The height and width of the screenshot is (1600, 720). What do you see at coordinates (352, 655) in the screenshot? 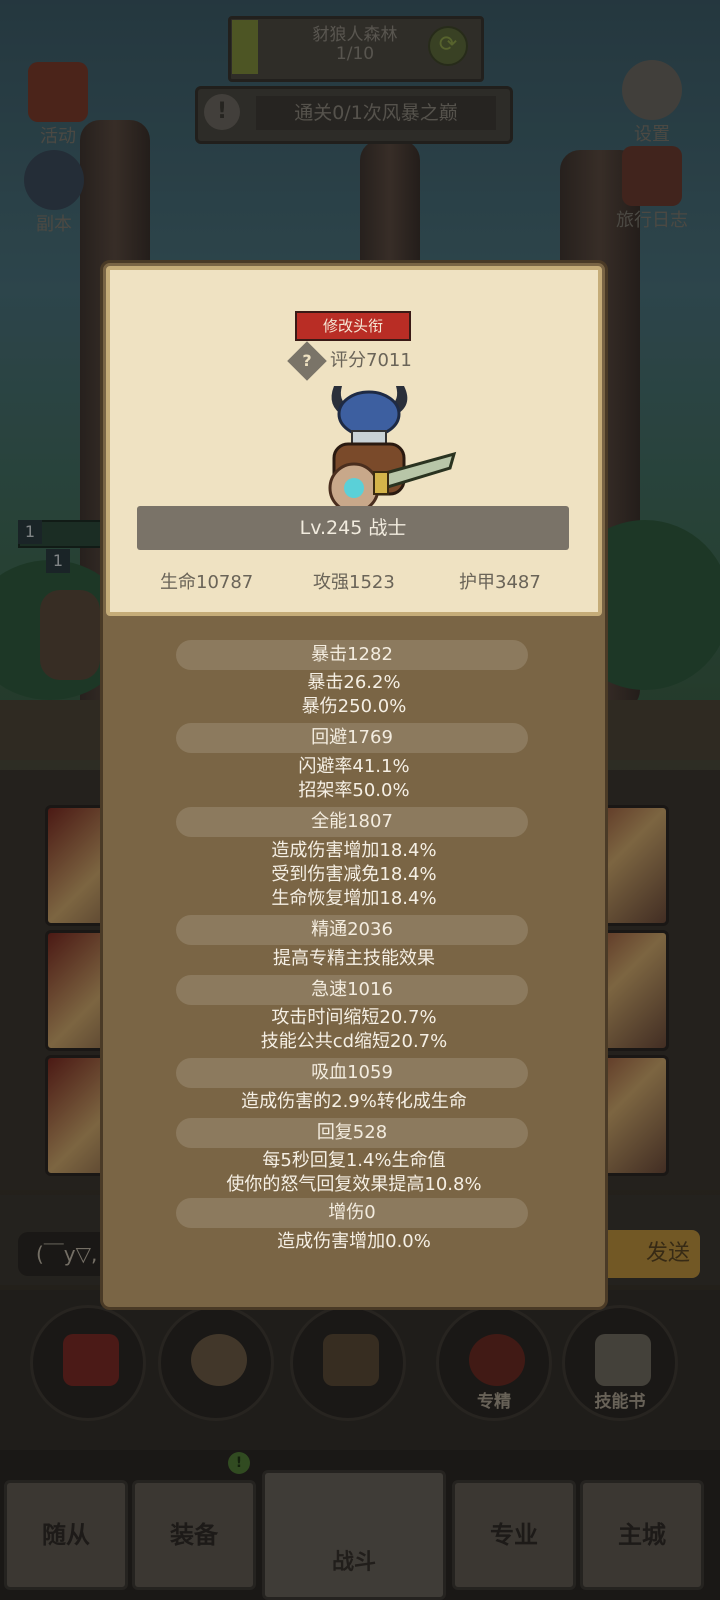
I see `stat-header-crit: 暴击1282` at bounding box center [352, 655].